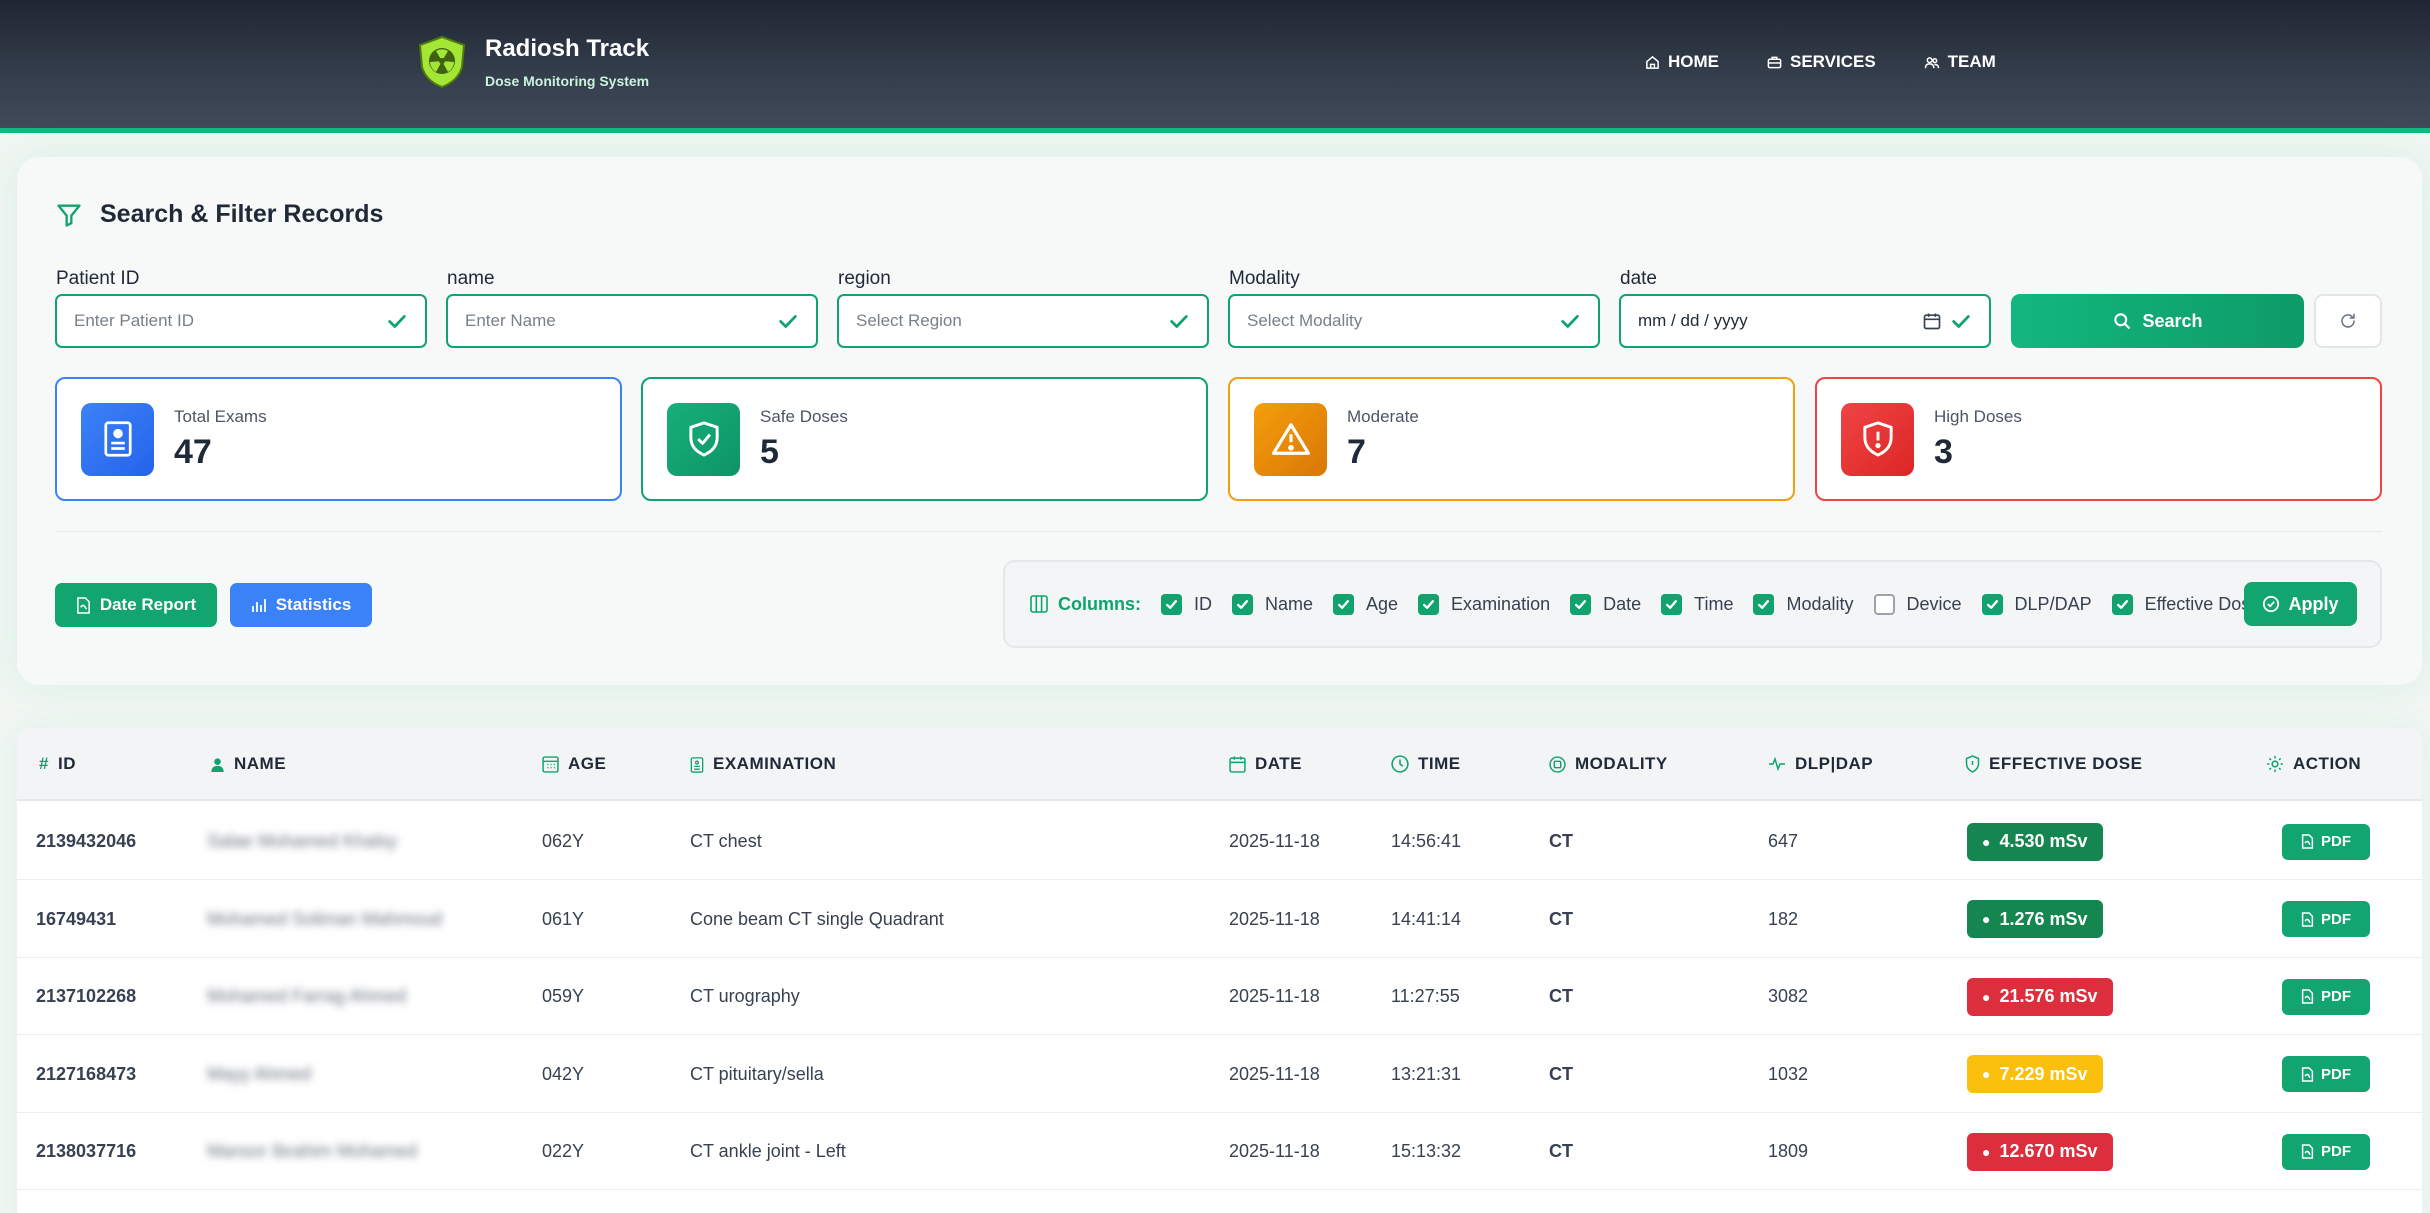 The image size is (2430, 1213). What do you see at coordinates (2300, 604) in the screenshot?
I see `apply-button: Apply` at bounding box center [2300, 604].